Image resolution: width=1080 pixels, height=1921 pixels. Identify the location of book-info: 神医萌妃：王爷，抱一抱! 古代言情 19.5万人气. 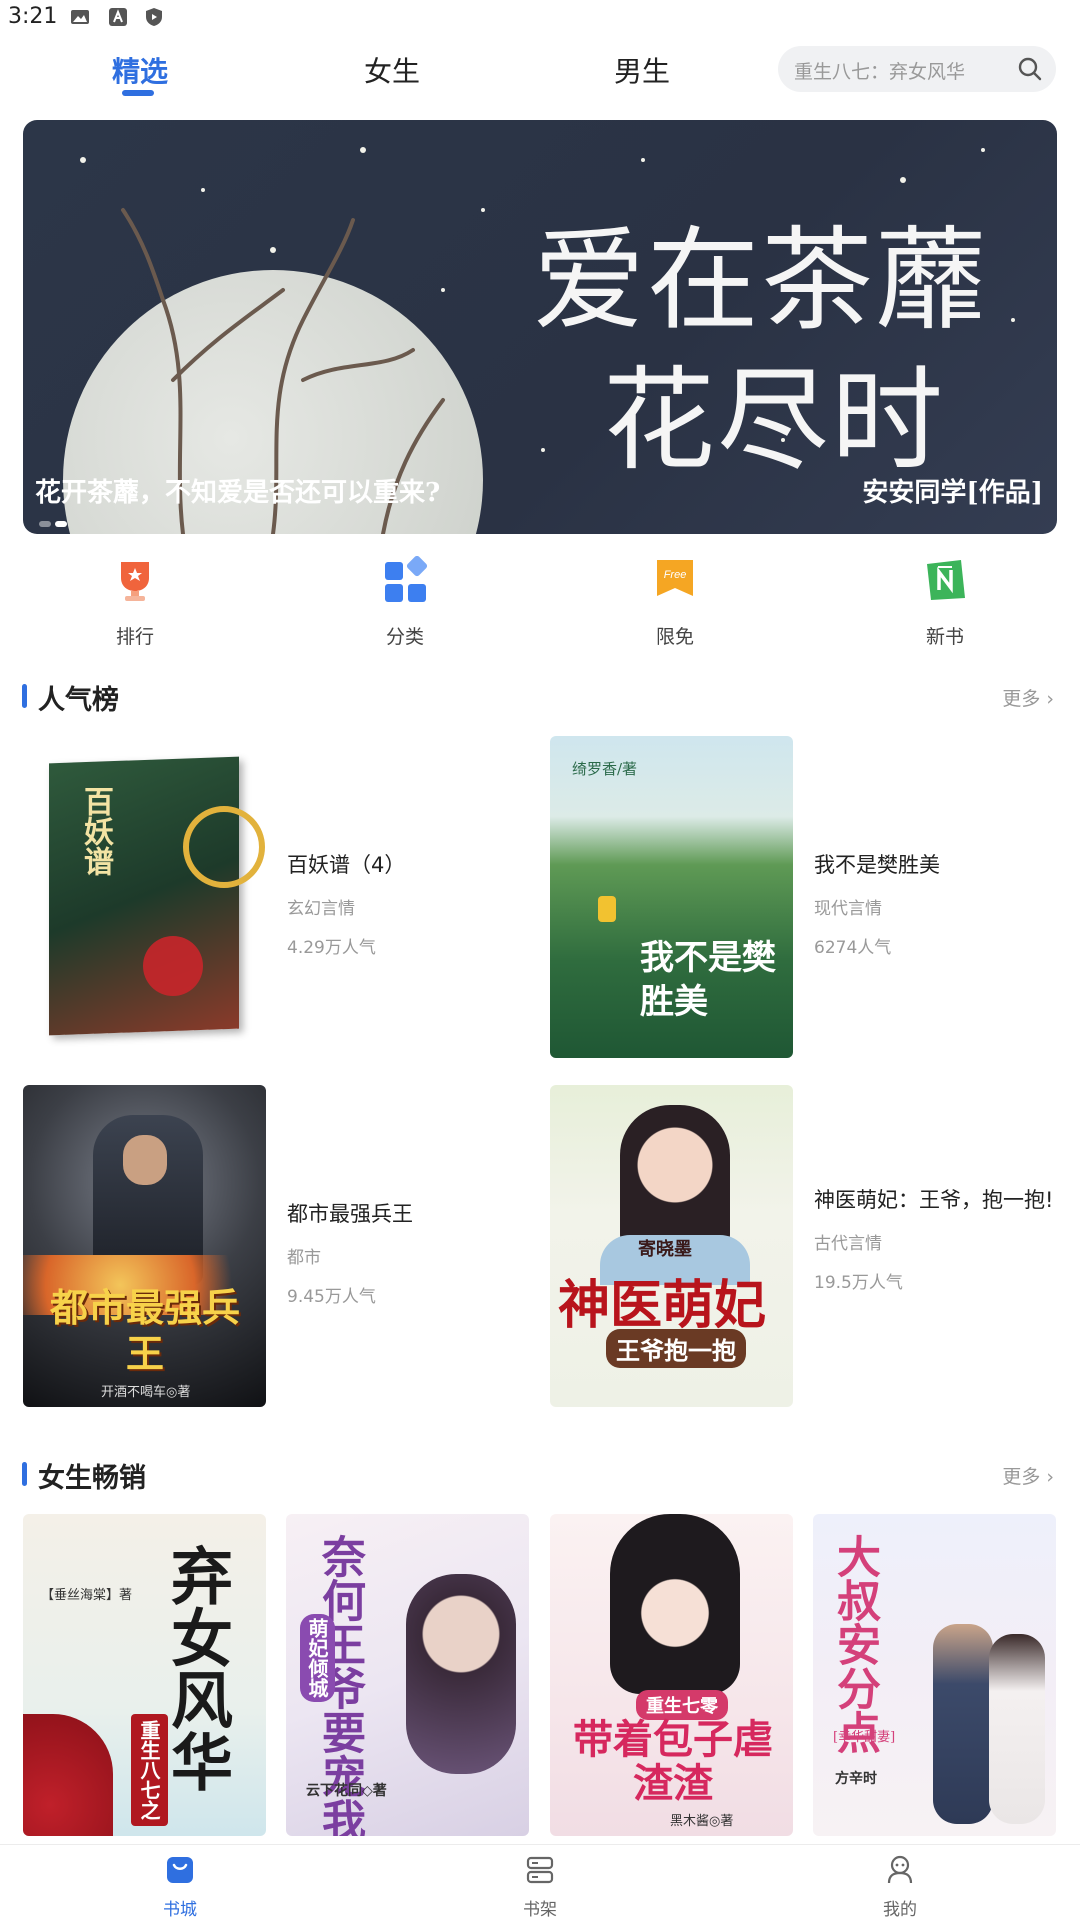
(944, 1239).